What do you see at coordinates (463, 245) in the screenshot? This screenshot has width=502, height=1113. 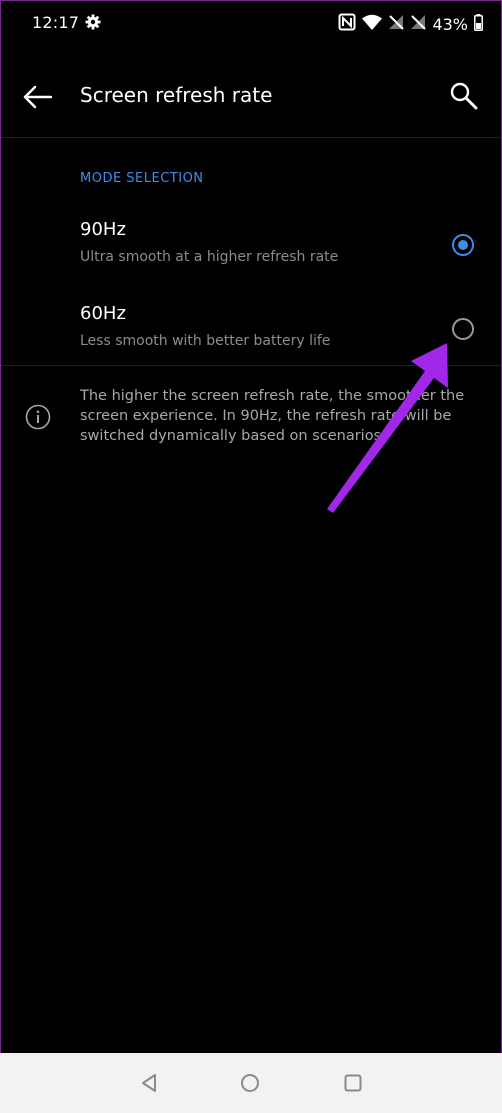 I see `radio-90hz` at bounding box center [463, 245].